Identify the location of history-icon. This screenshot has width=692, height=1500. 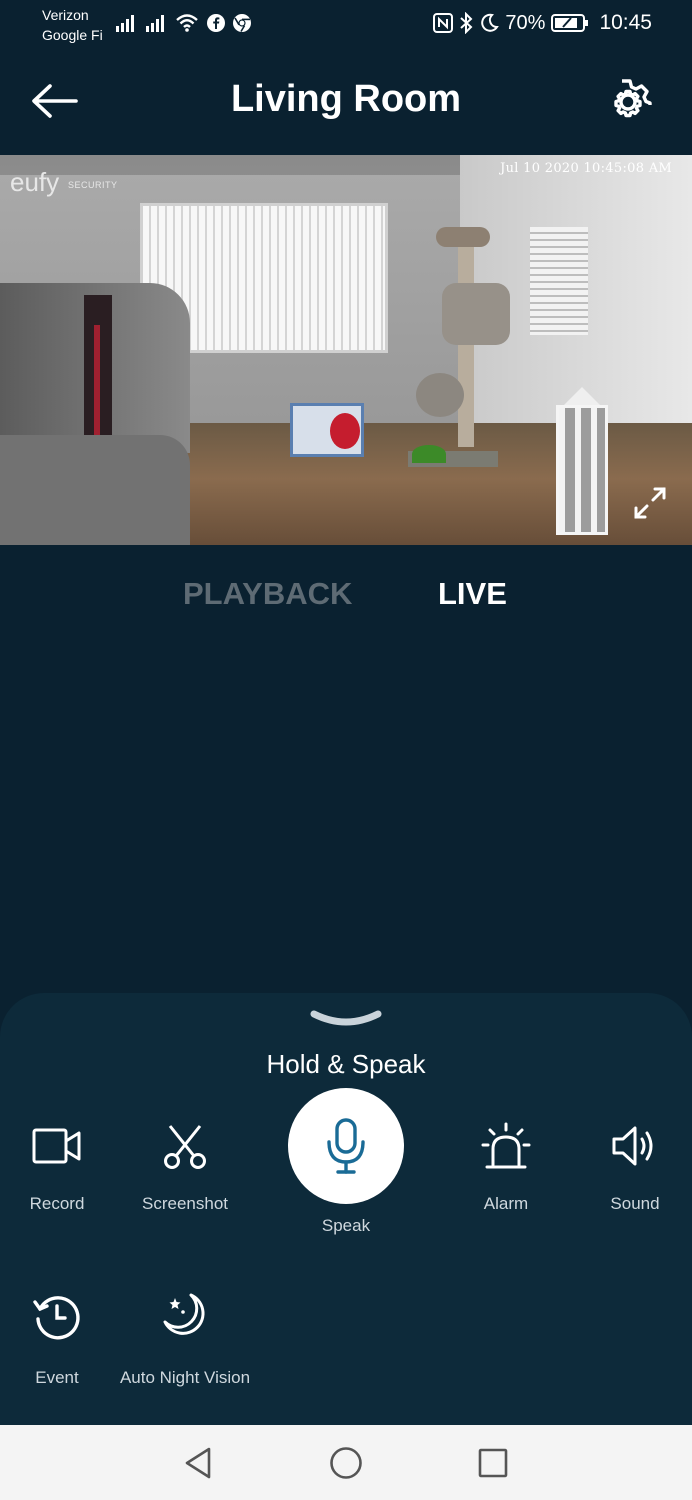
(56, 1318).